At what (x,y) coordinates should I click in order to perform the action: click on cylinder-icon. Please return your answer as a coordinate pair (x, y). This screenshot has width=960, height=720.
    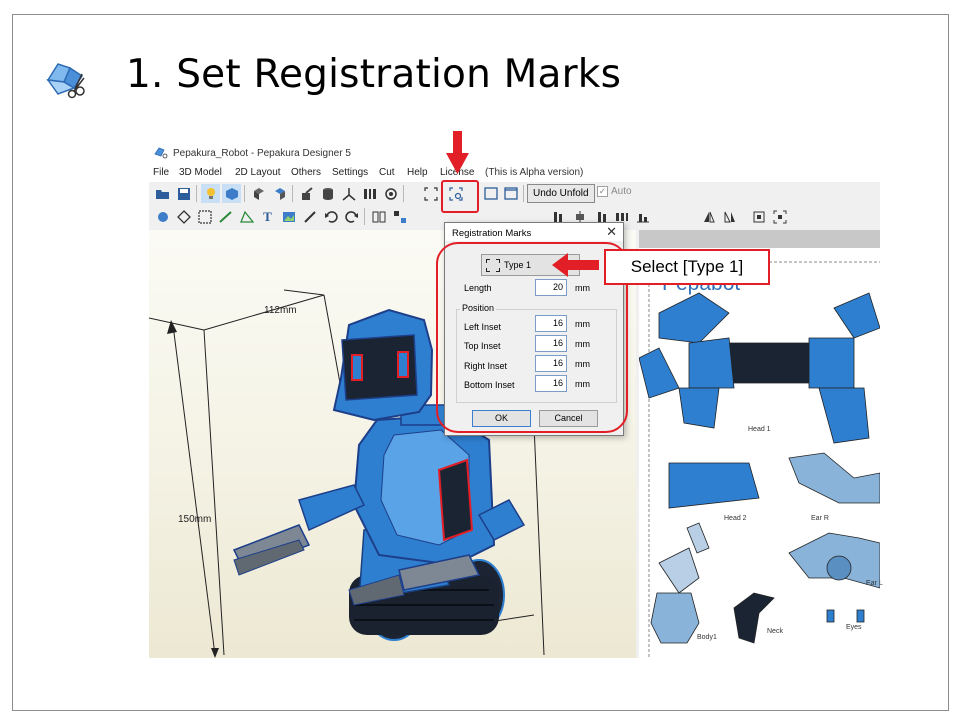
    Looking at the image, I should click on (327, 193).